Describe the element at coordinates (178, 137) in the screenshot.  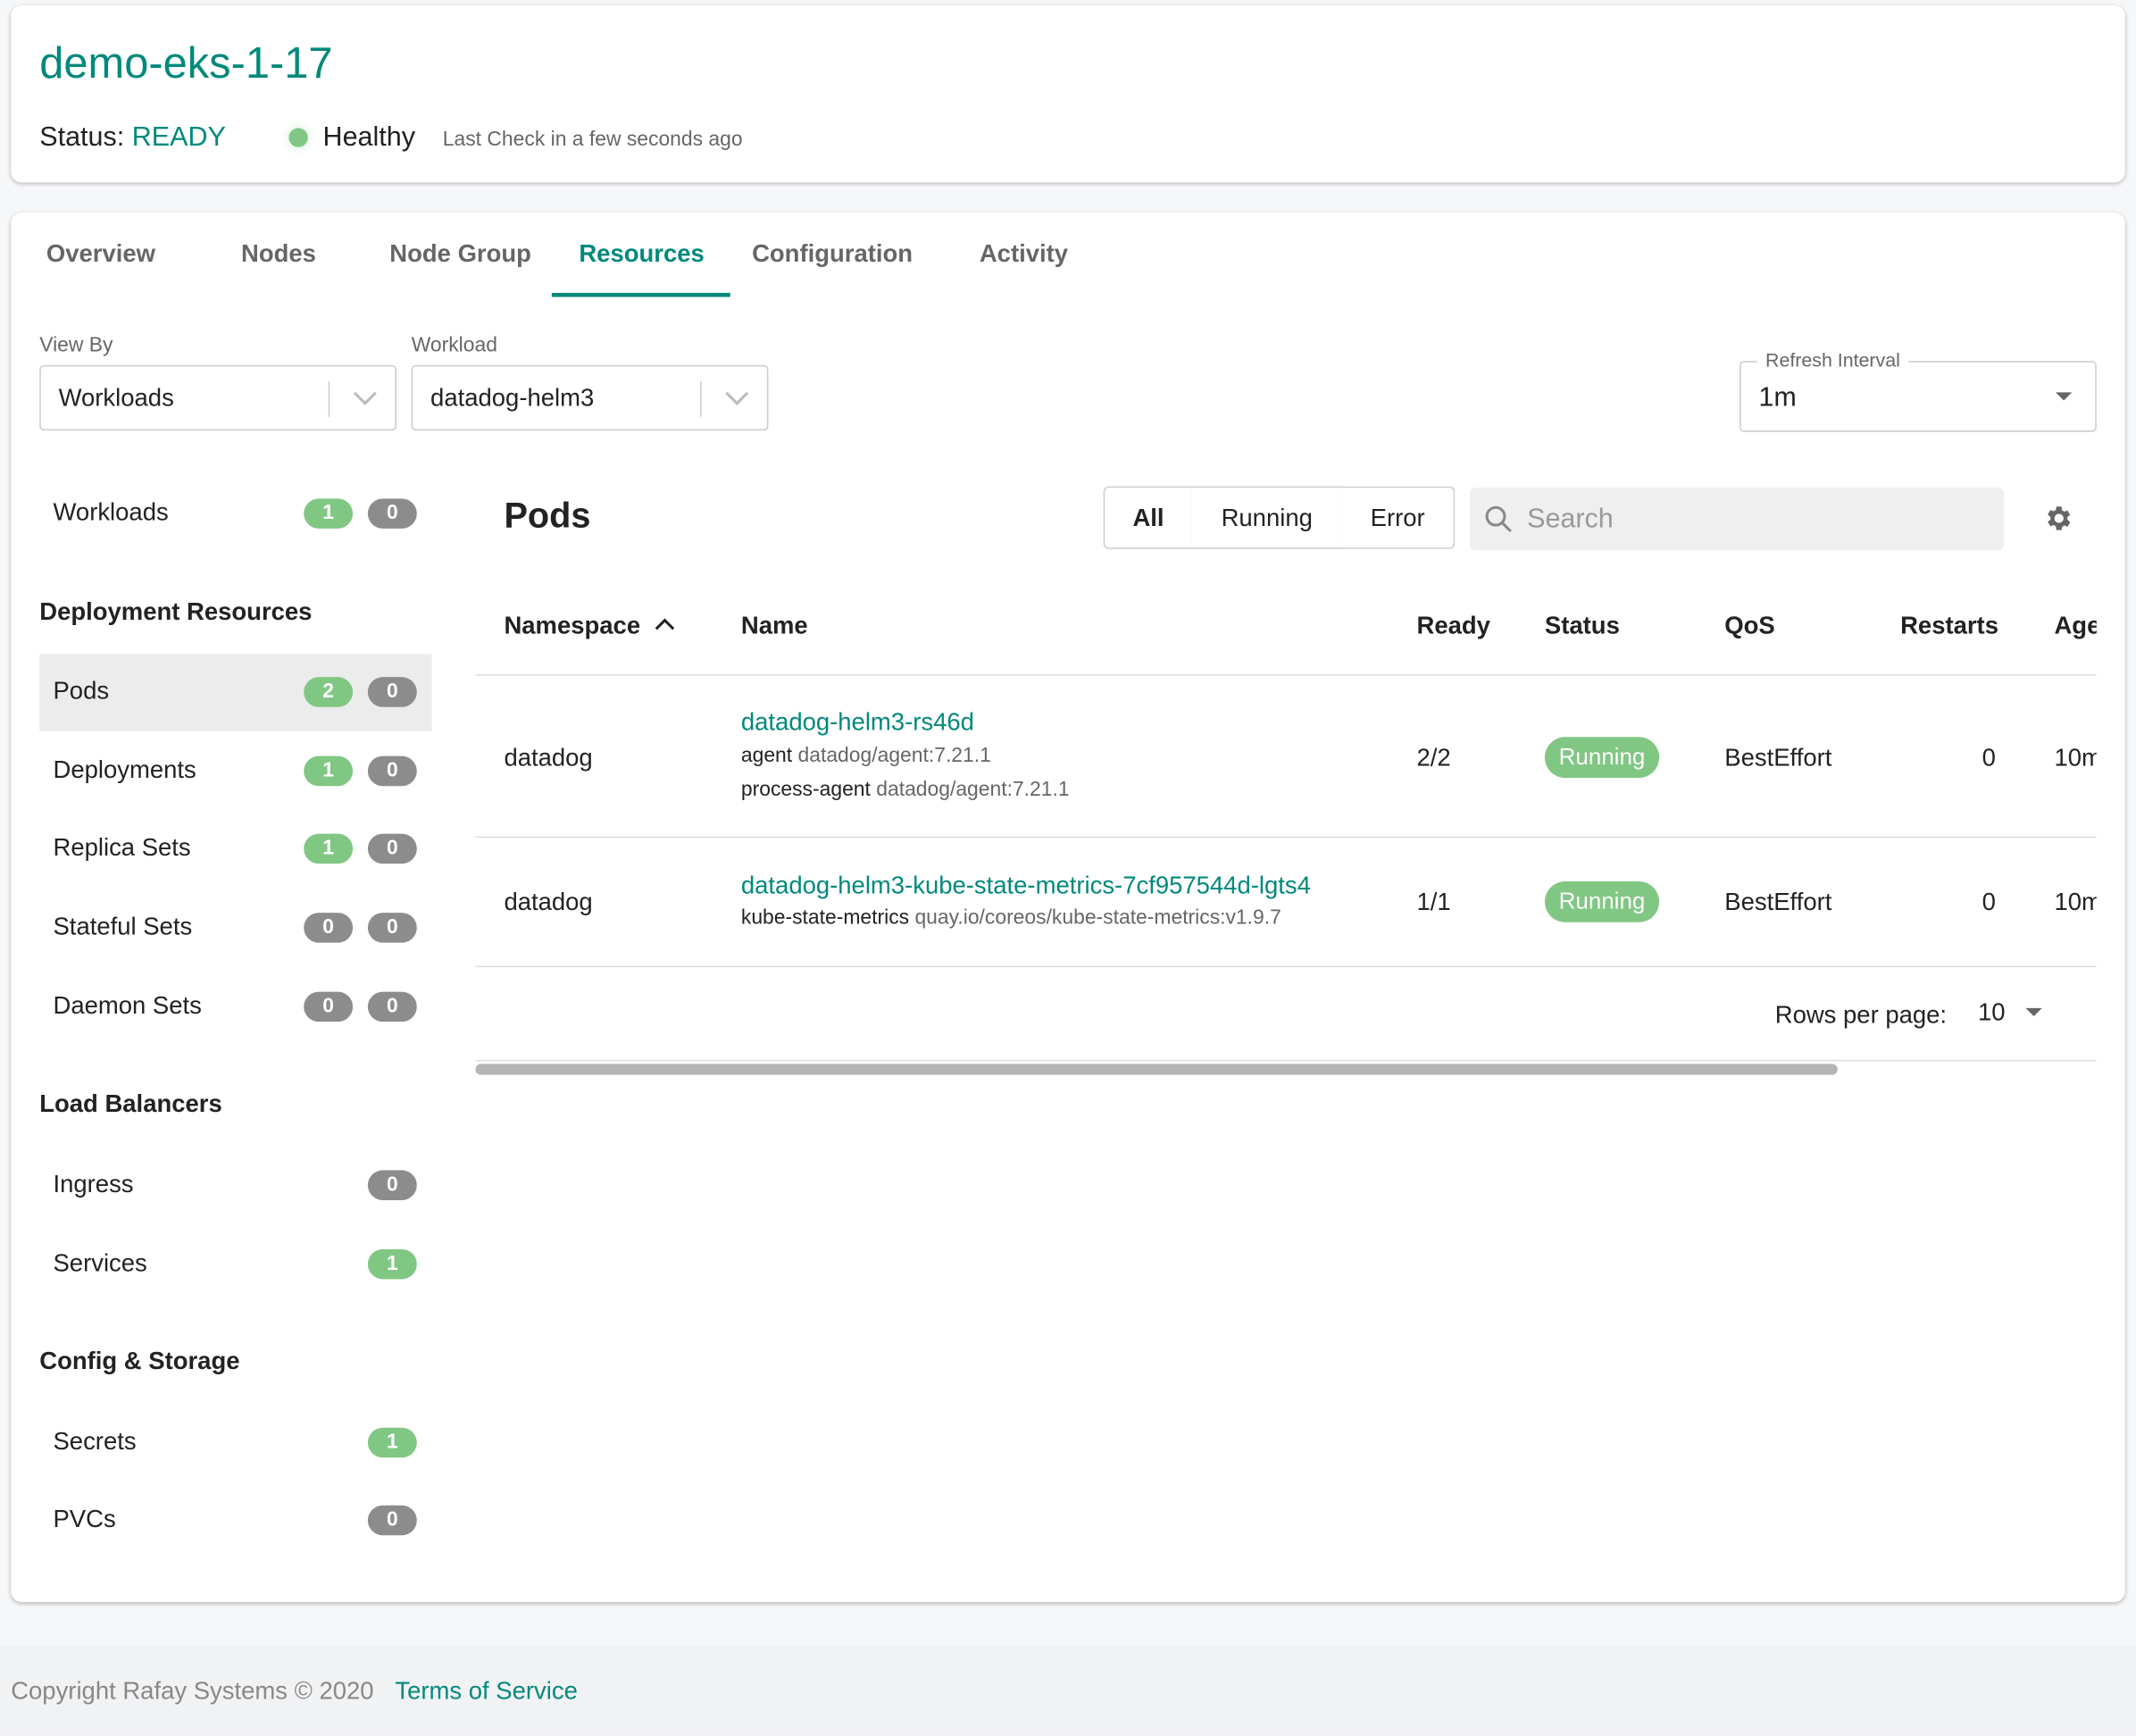
I see `status-value: READY` at that location.